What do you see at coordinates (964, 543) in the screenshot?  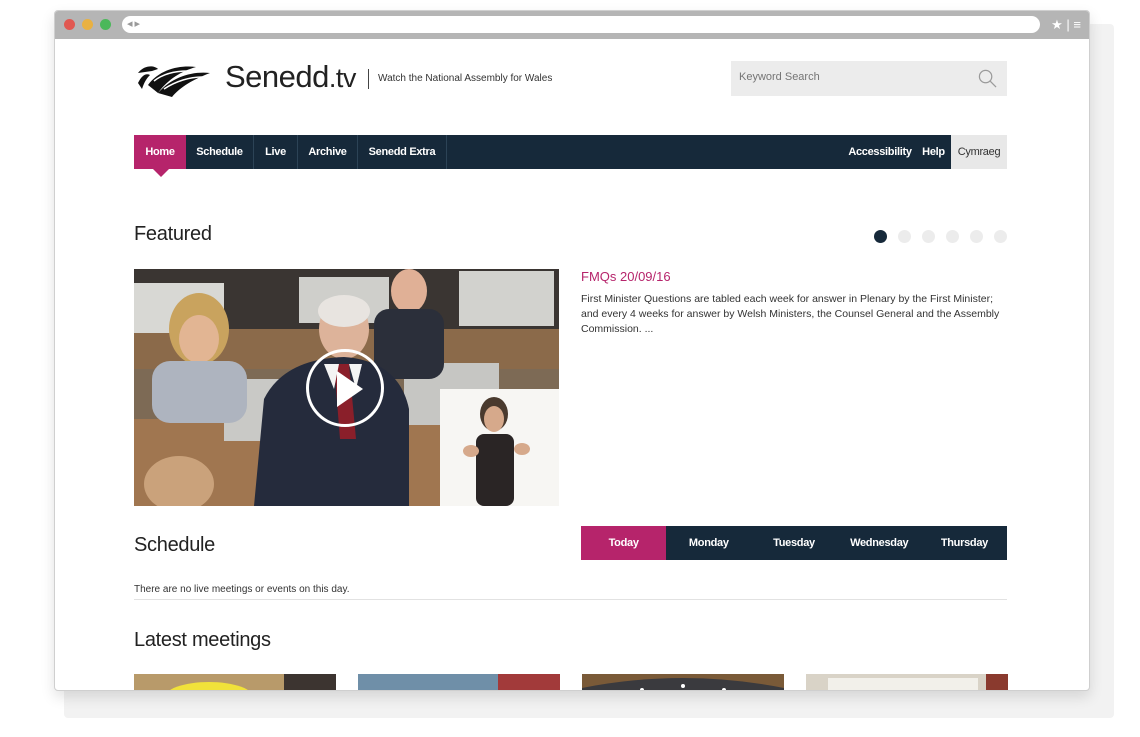 I see `tab-thursday: Thursday` at bounding box center [964, 543].